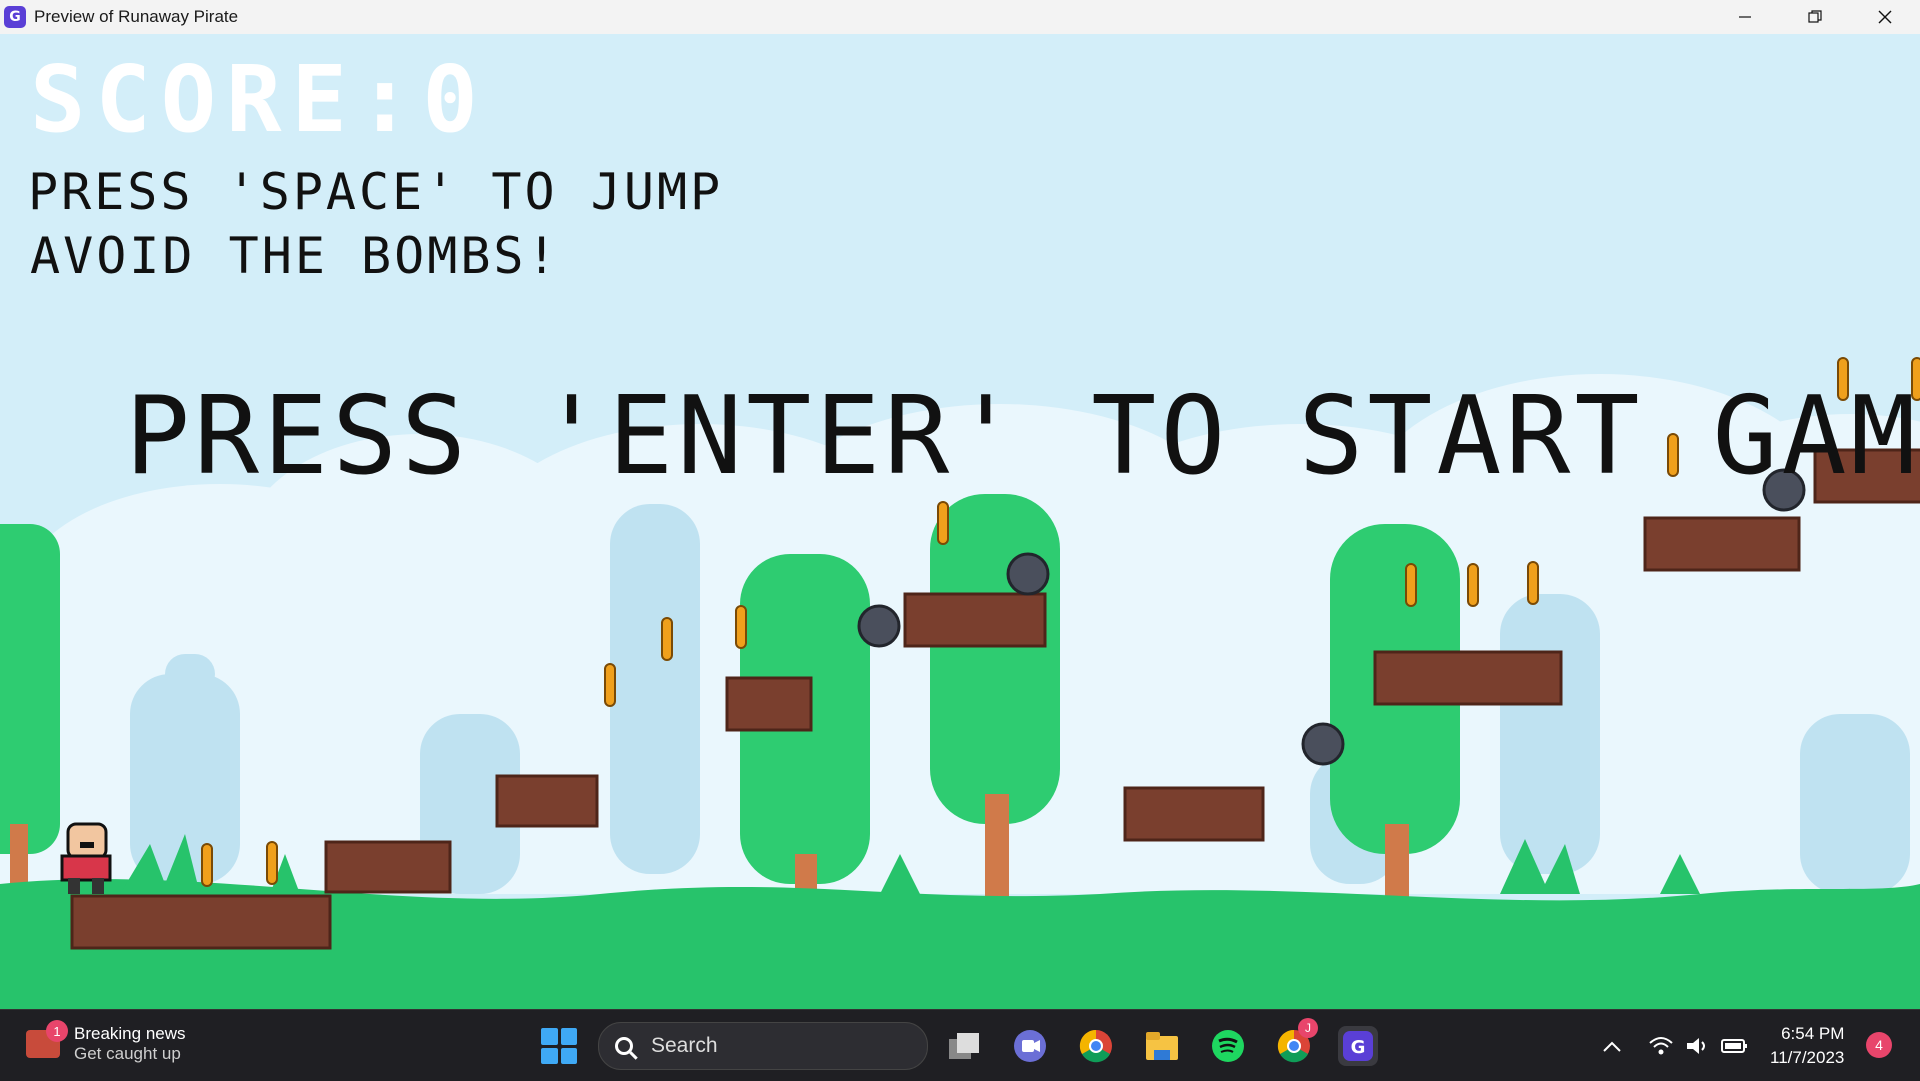  I want to click on platform-low, so click(388, 867).